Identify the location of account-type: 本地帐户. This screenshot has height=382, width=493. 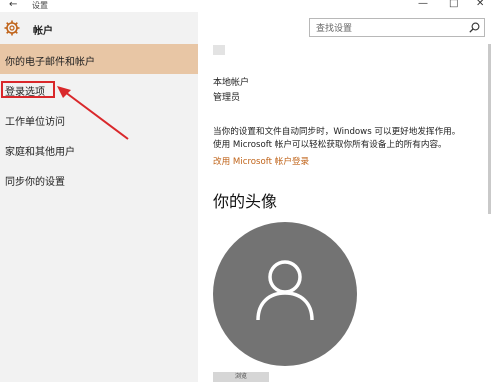
(231, 83).